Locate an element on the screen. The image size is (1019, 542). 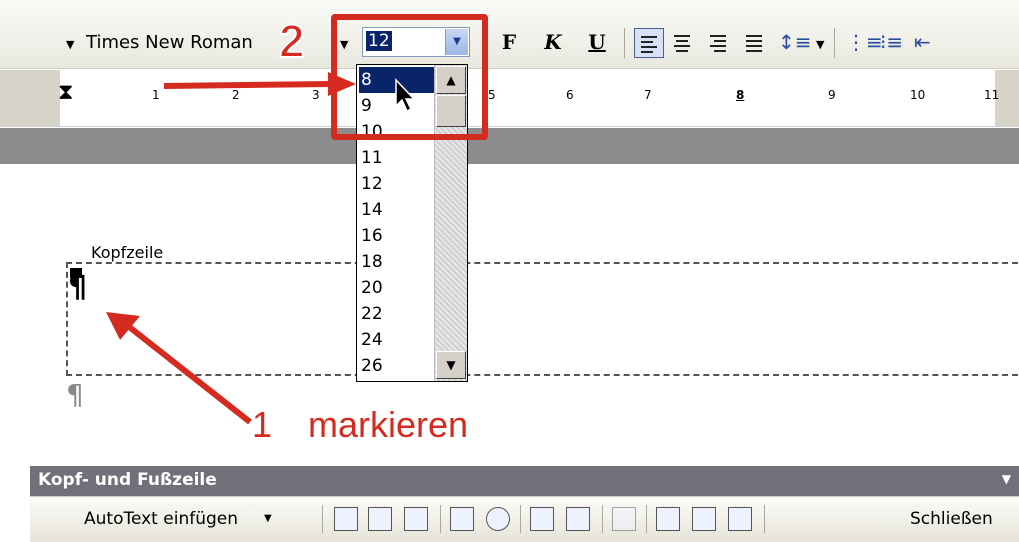
ruler-margin-left is located at coordinates (30, 98).